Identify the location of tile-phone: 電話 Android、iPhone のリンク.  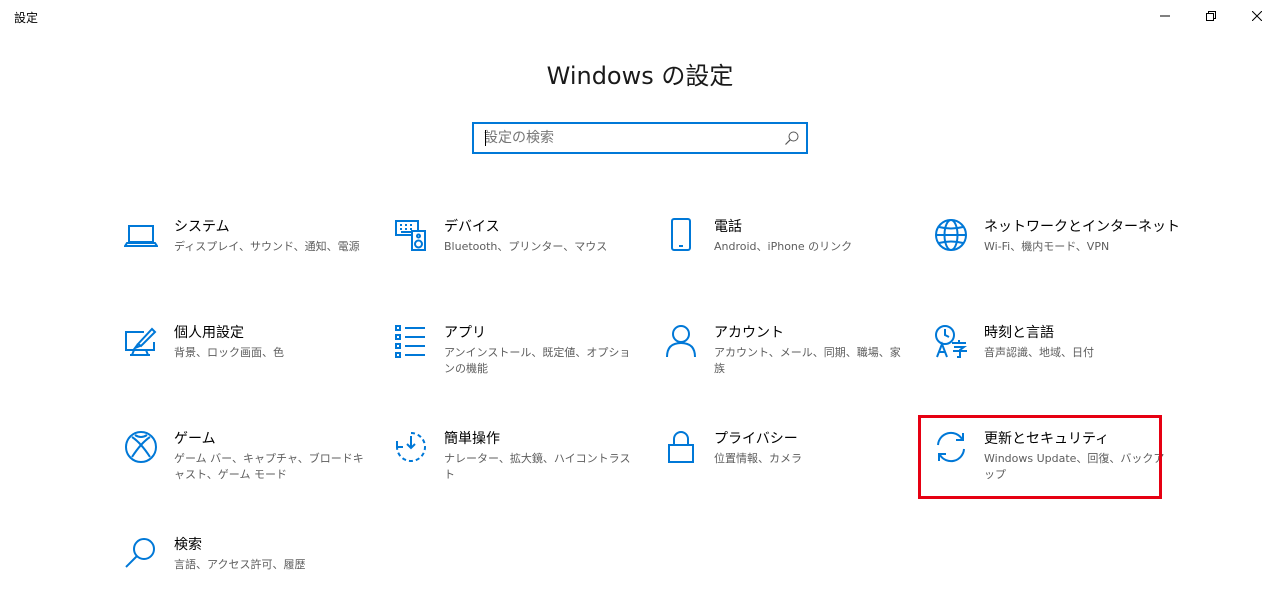
(784, 253).